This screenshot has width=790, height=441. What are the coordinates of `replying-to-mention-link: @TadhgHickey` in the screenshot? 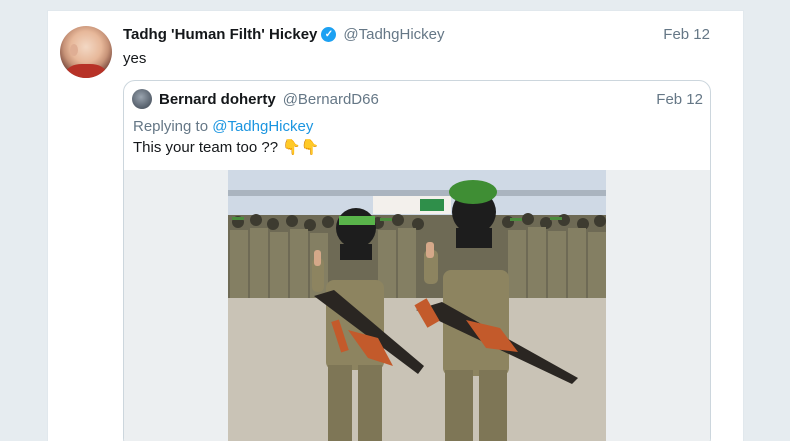 It's located at (262, 126).